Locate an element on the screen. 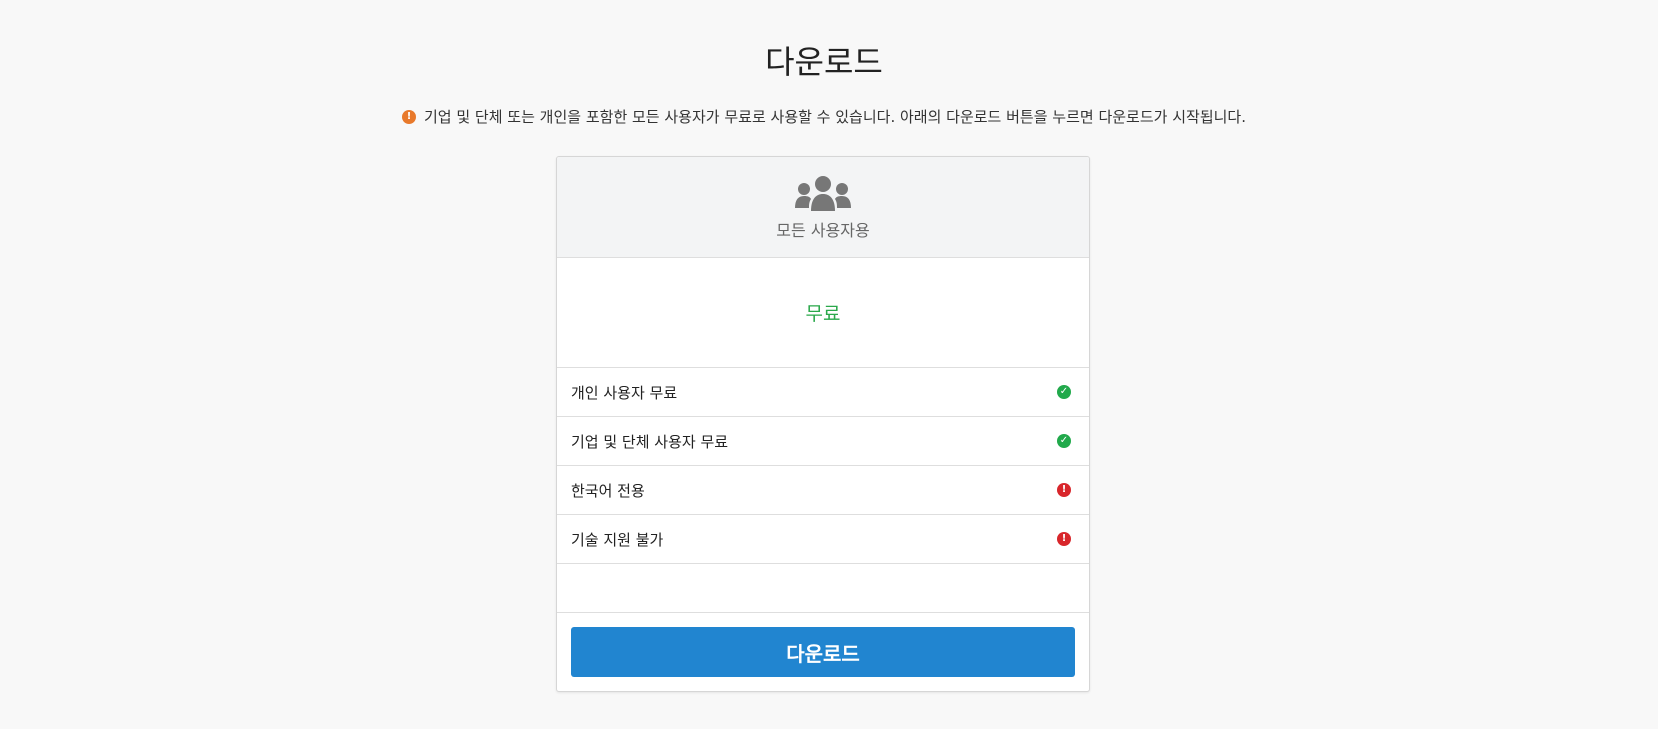 This screenshot has width=1658, height=729. feature-label: 기술 지원 불가 is located at coordinates (617, 539).